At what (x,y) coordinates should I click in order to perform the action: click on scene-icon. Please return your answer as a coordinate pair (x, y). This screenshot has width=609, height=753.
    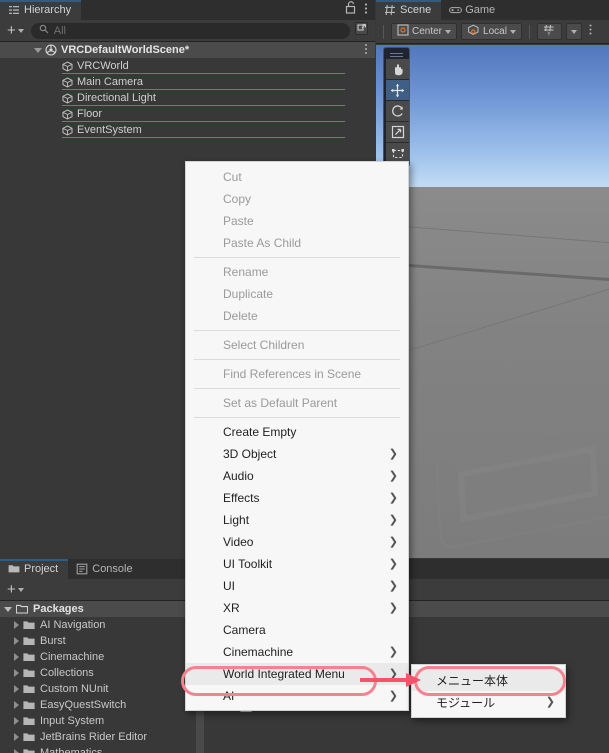
    Looking at the image, I should click on (51, 50).